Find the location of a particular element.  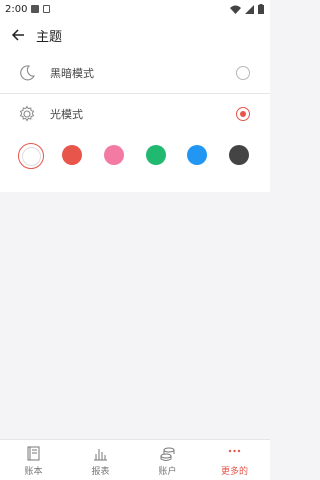

nav-item-accounts: 账户 is located at coordinates (167, 460).